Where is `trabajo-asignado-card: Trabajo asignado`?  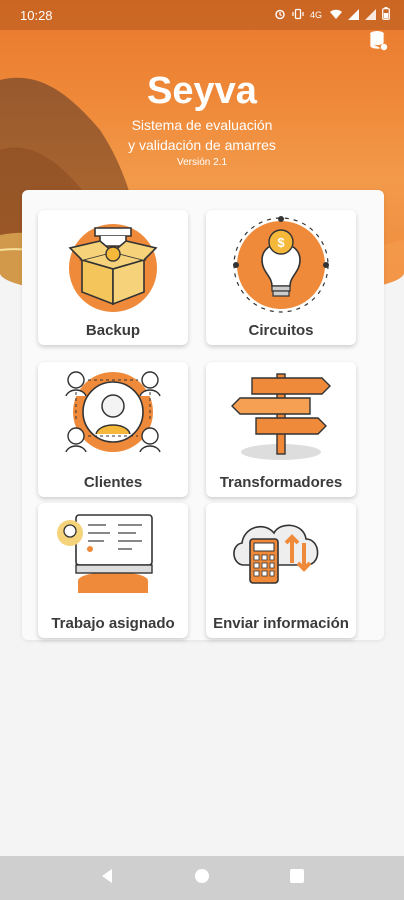
trabajo-asignado-card: Trabajo asignado is located at coordinates (113, 570).